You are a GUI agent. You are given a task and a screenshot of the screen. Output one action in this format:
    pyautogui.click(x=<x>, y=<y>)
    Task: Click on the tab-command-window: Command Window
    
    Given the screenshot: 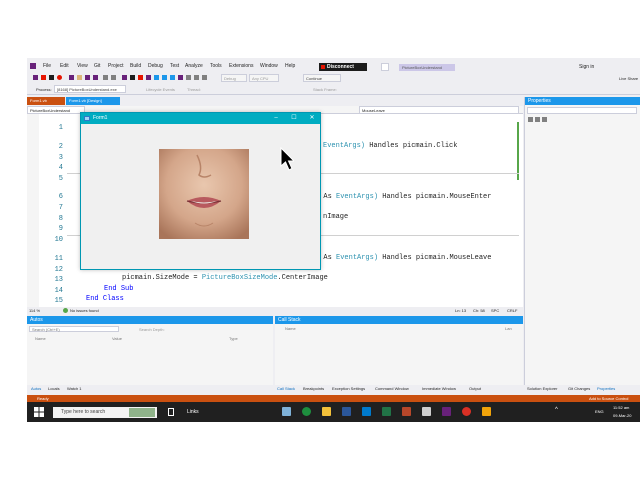 What is the action you would take?
    pyautogui.click(x=392, y=388)
    